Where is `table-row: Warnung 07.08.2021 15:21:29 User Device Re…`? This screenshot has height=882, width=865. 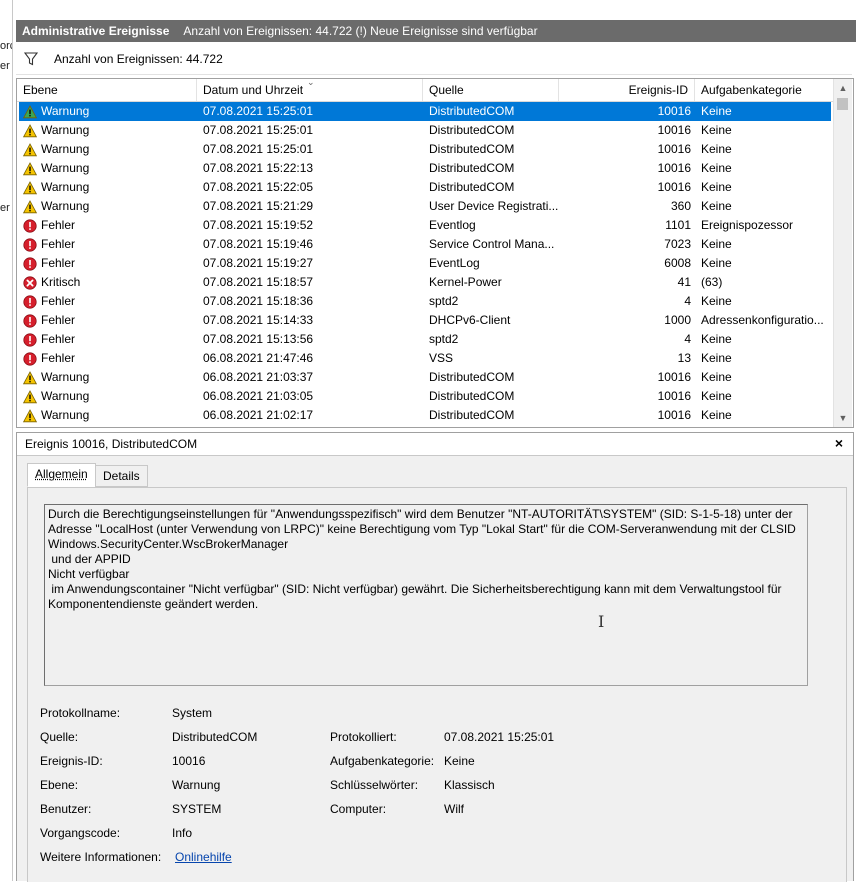 table-row: Warnung 07.08.2021 15:21:29 User Device Re… is located at coordinates (425, 206).